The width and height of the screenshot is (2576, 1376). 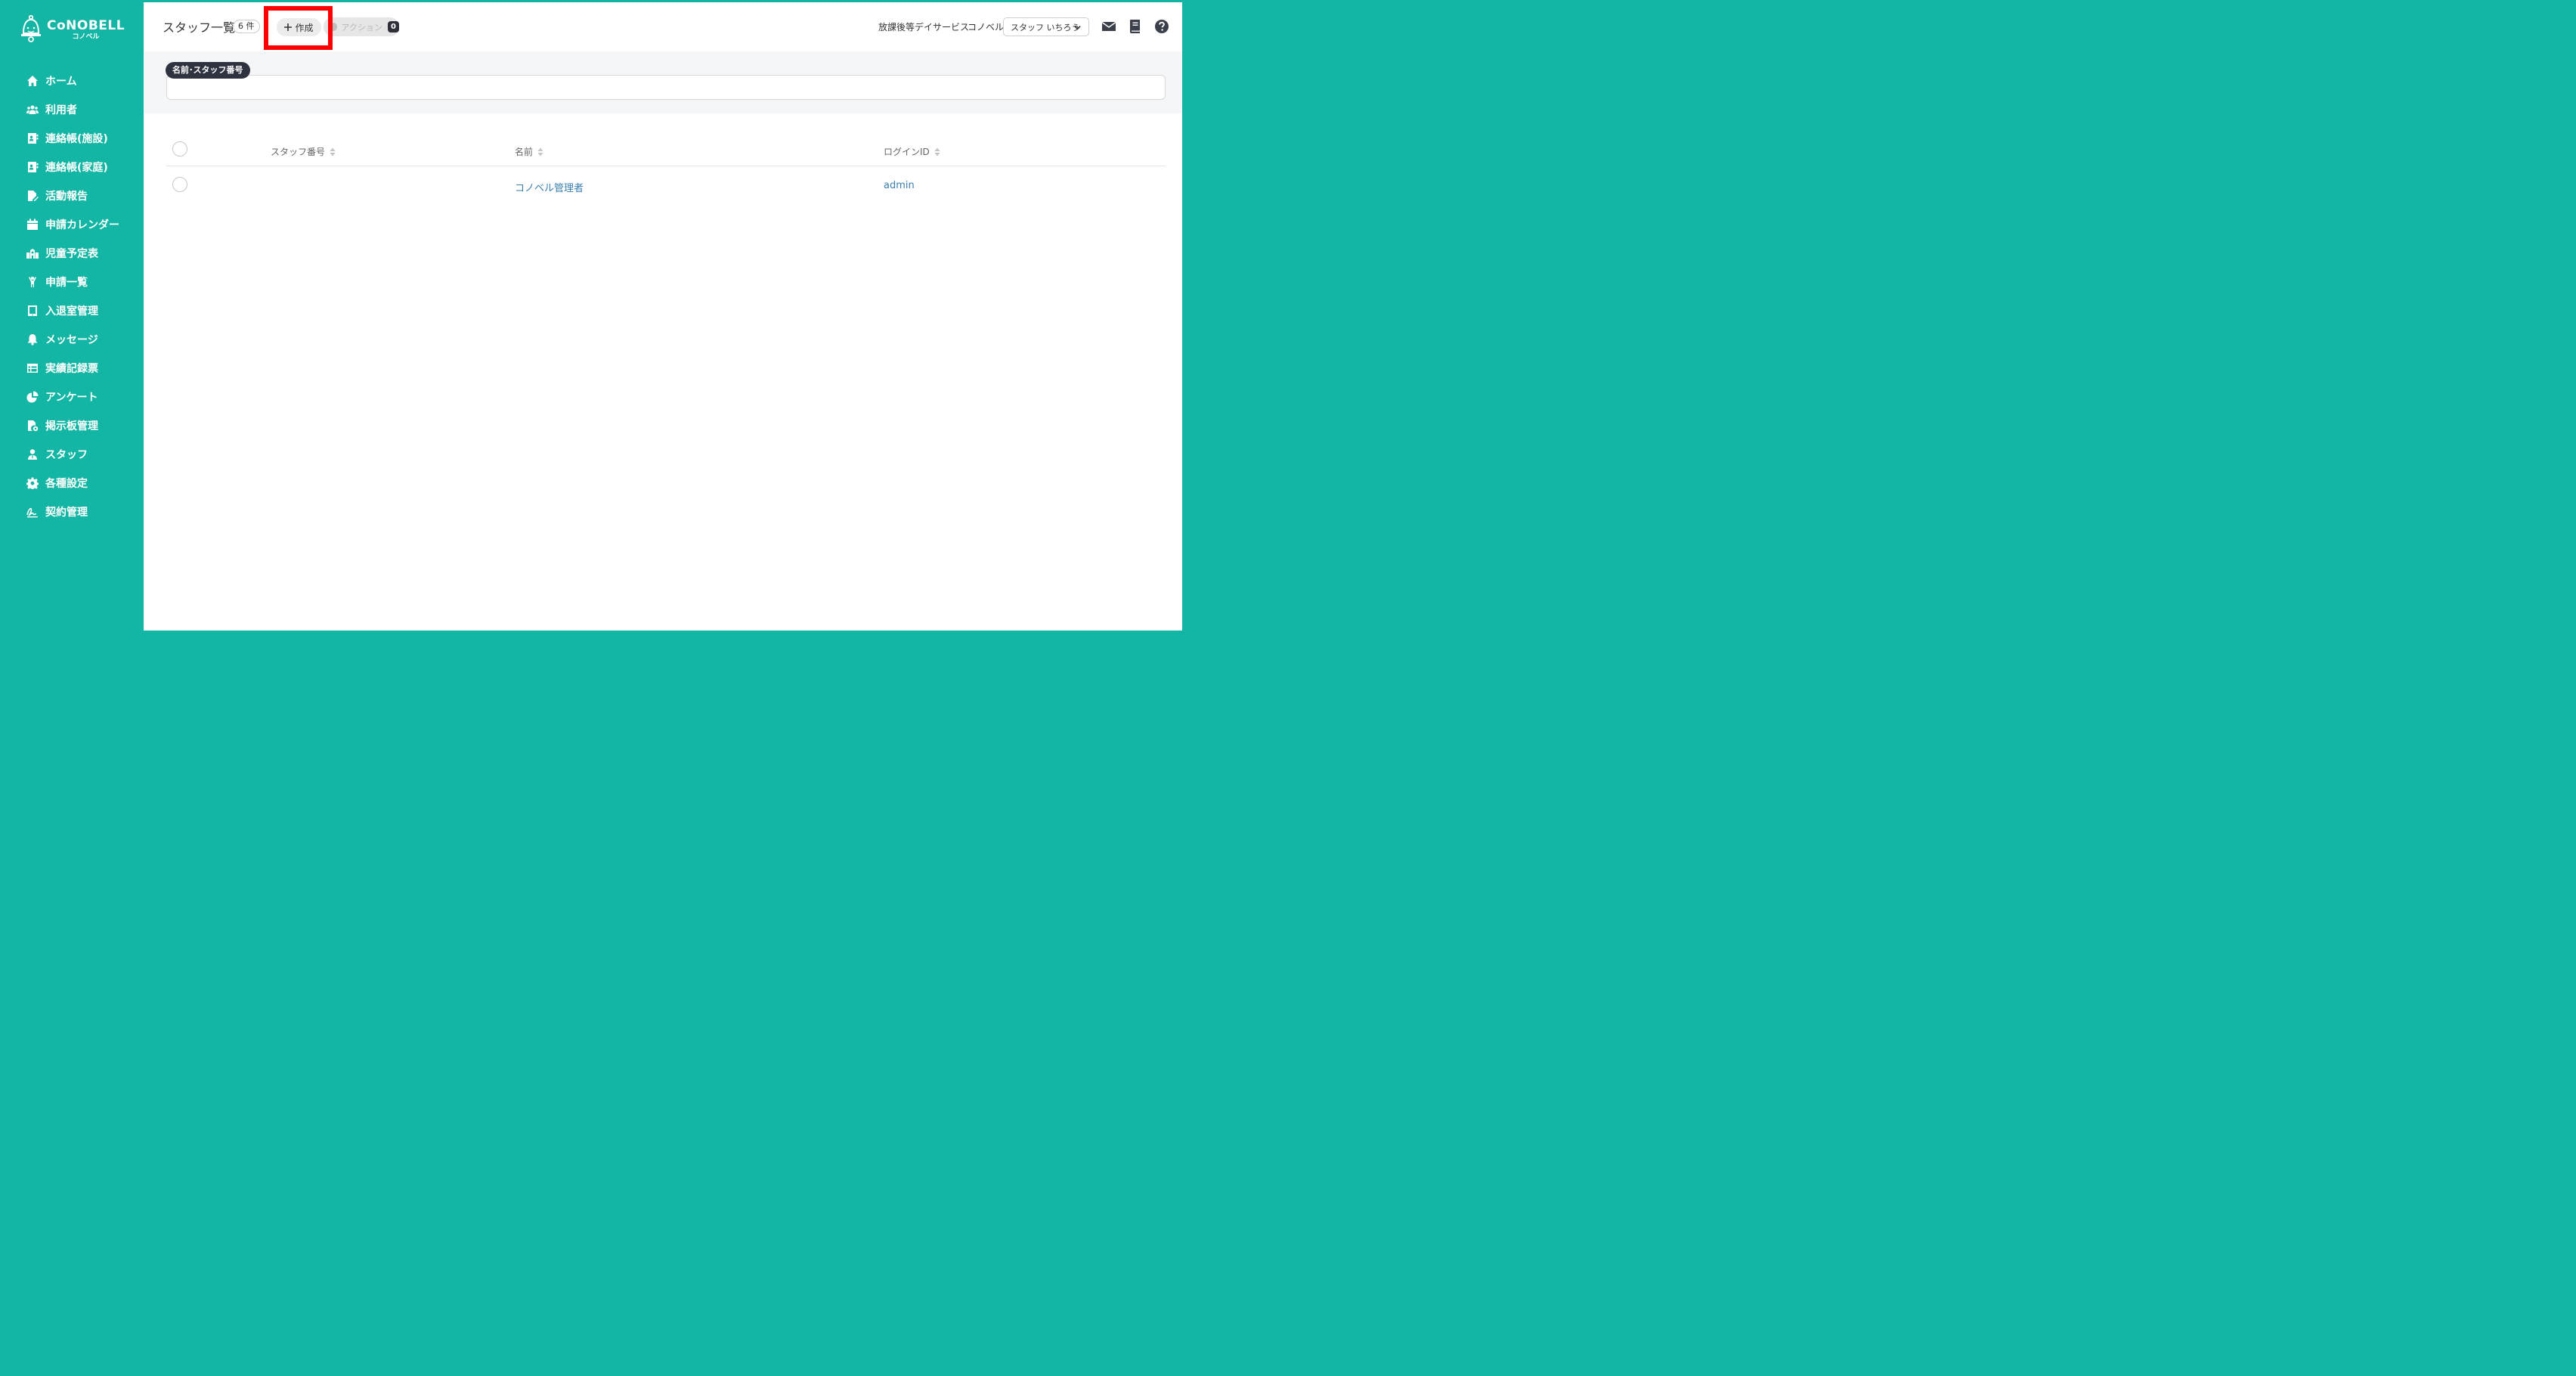 I want to click on sidebar-item-home: ホーム, so click(x=72, y=81).